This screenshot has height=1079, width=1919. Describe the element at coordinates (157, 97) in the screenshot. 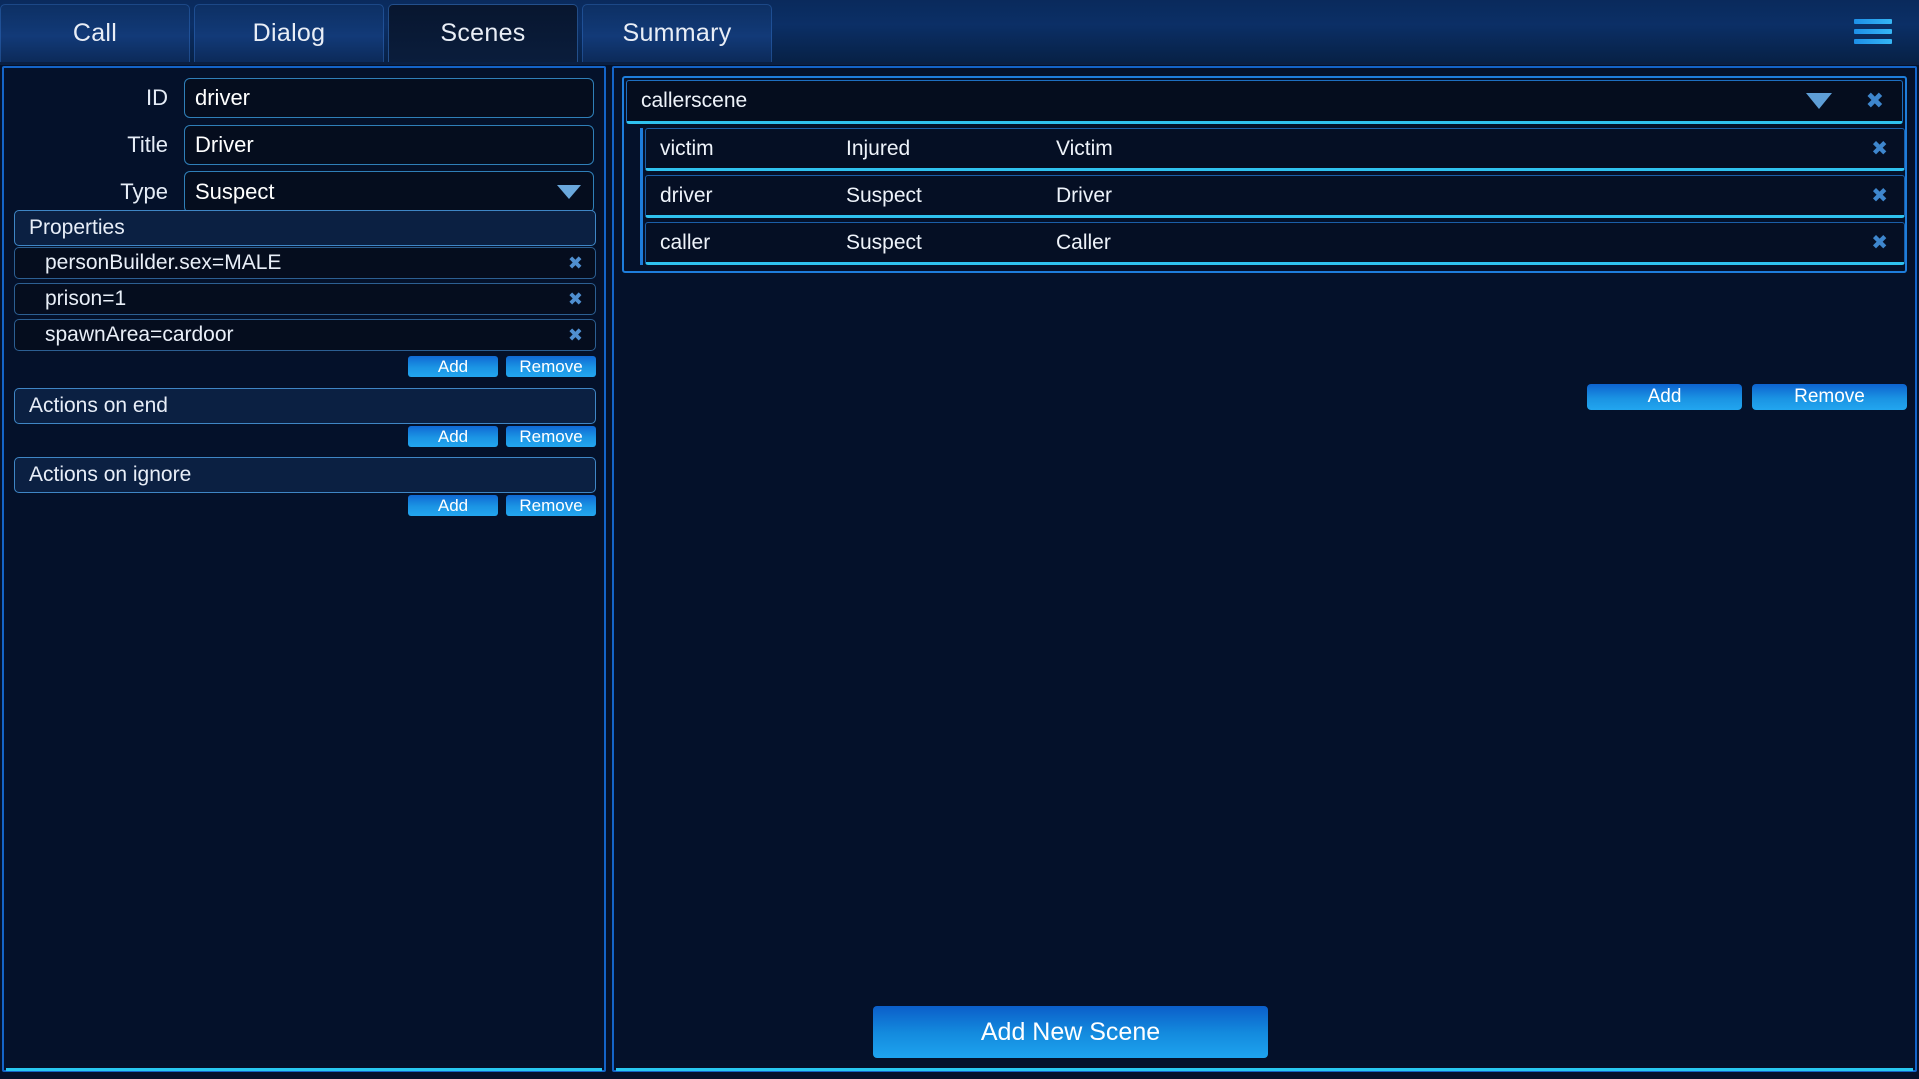

I see `id-label: ID` at that location.